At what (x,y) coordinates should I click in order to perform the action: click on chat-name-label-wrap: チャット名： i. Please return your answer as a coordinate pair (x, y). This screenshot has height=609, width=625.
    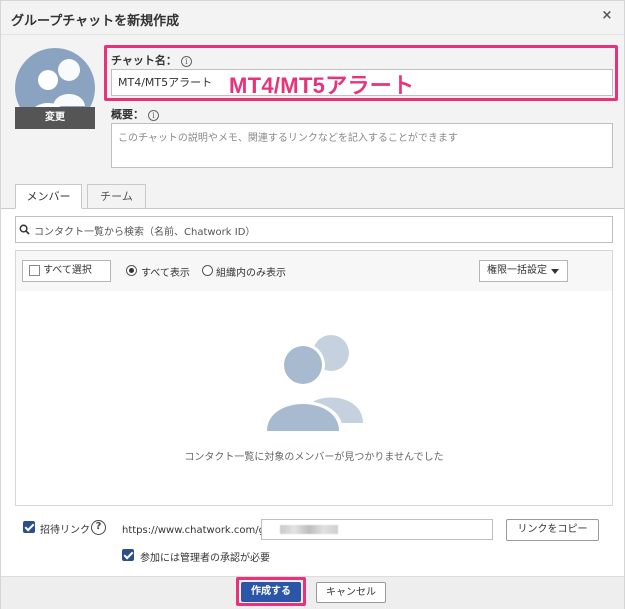
    Looking at the image, I should click on (151, 60).